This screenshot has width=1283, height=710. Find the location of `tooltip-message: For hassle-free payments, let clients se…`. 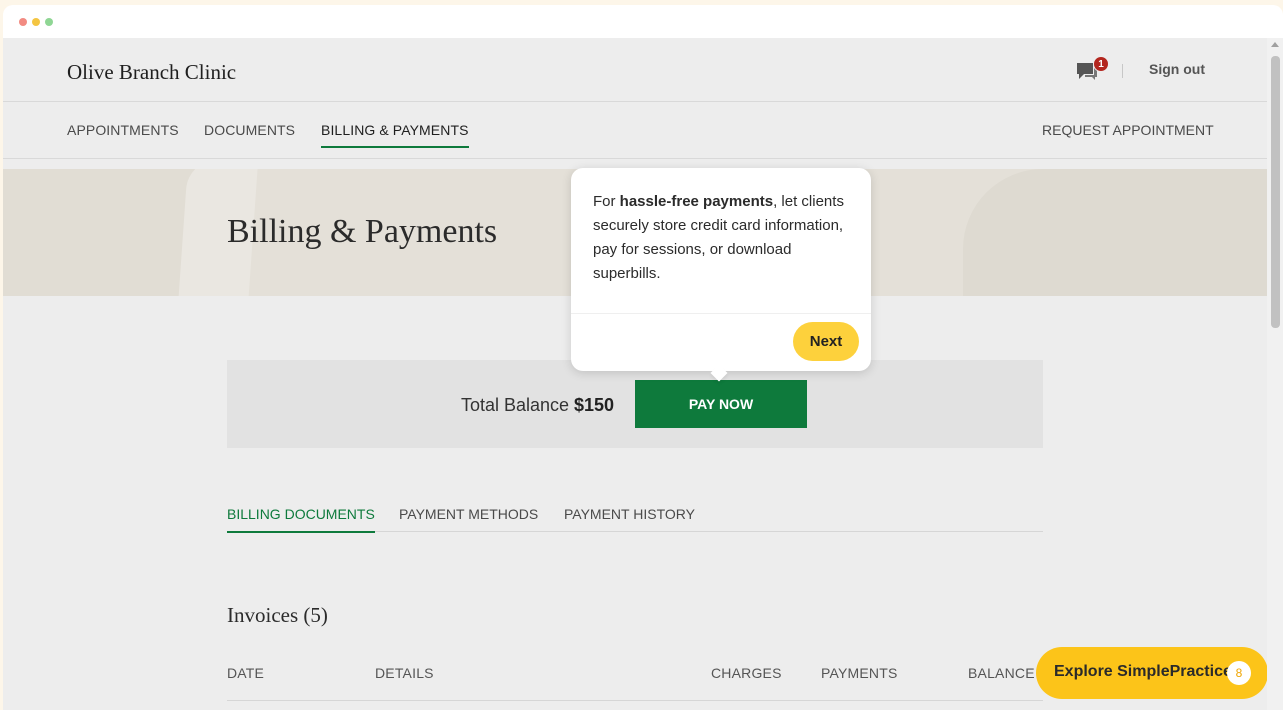

tooltip-message: For hassle-free payments, let clients se… is located at coordinates (723, 238).